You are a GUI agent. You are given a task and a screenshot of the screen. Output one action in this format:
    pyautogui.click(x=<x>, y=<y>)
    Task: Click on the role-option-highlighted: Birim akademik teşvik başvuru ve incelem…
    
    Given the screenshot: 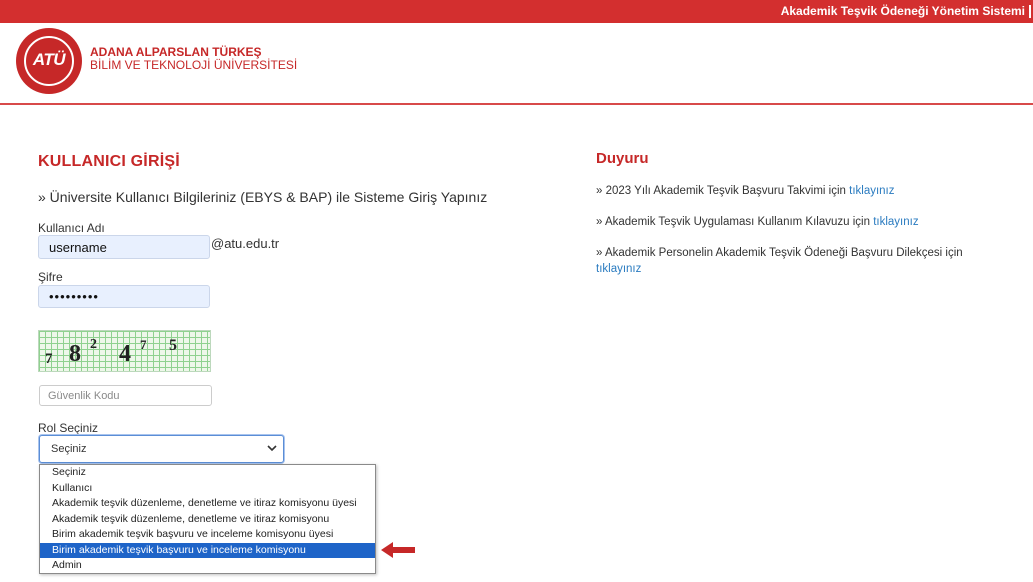 What is the action you would take?
    pyautogui.click(x=207, y=550)
    